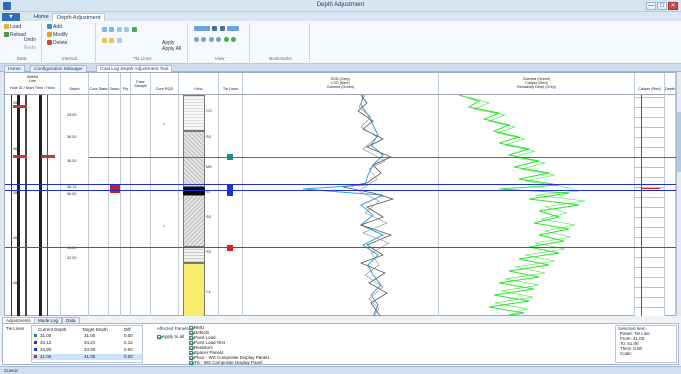  What do you see at coordinates (141, 84) in the screenshot?
I see `header-sample: Face Sample` at bounding box center [141, 84].